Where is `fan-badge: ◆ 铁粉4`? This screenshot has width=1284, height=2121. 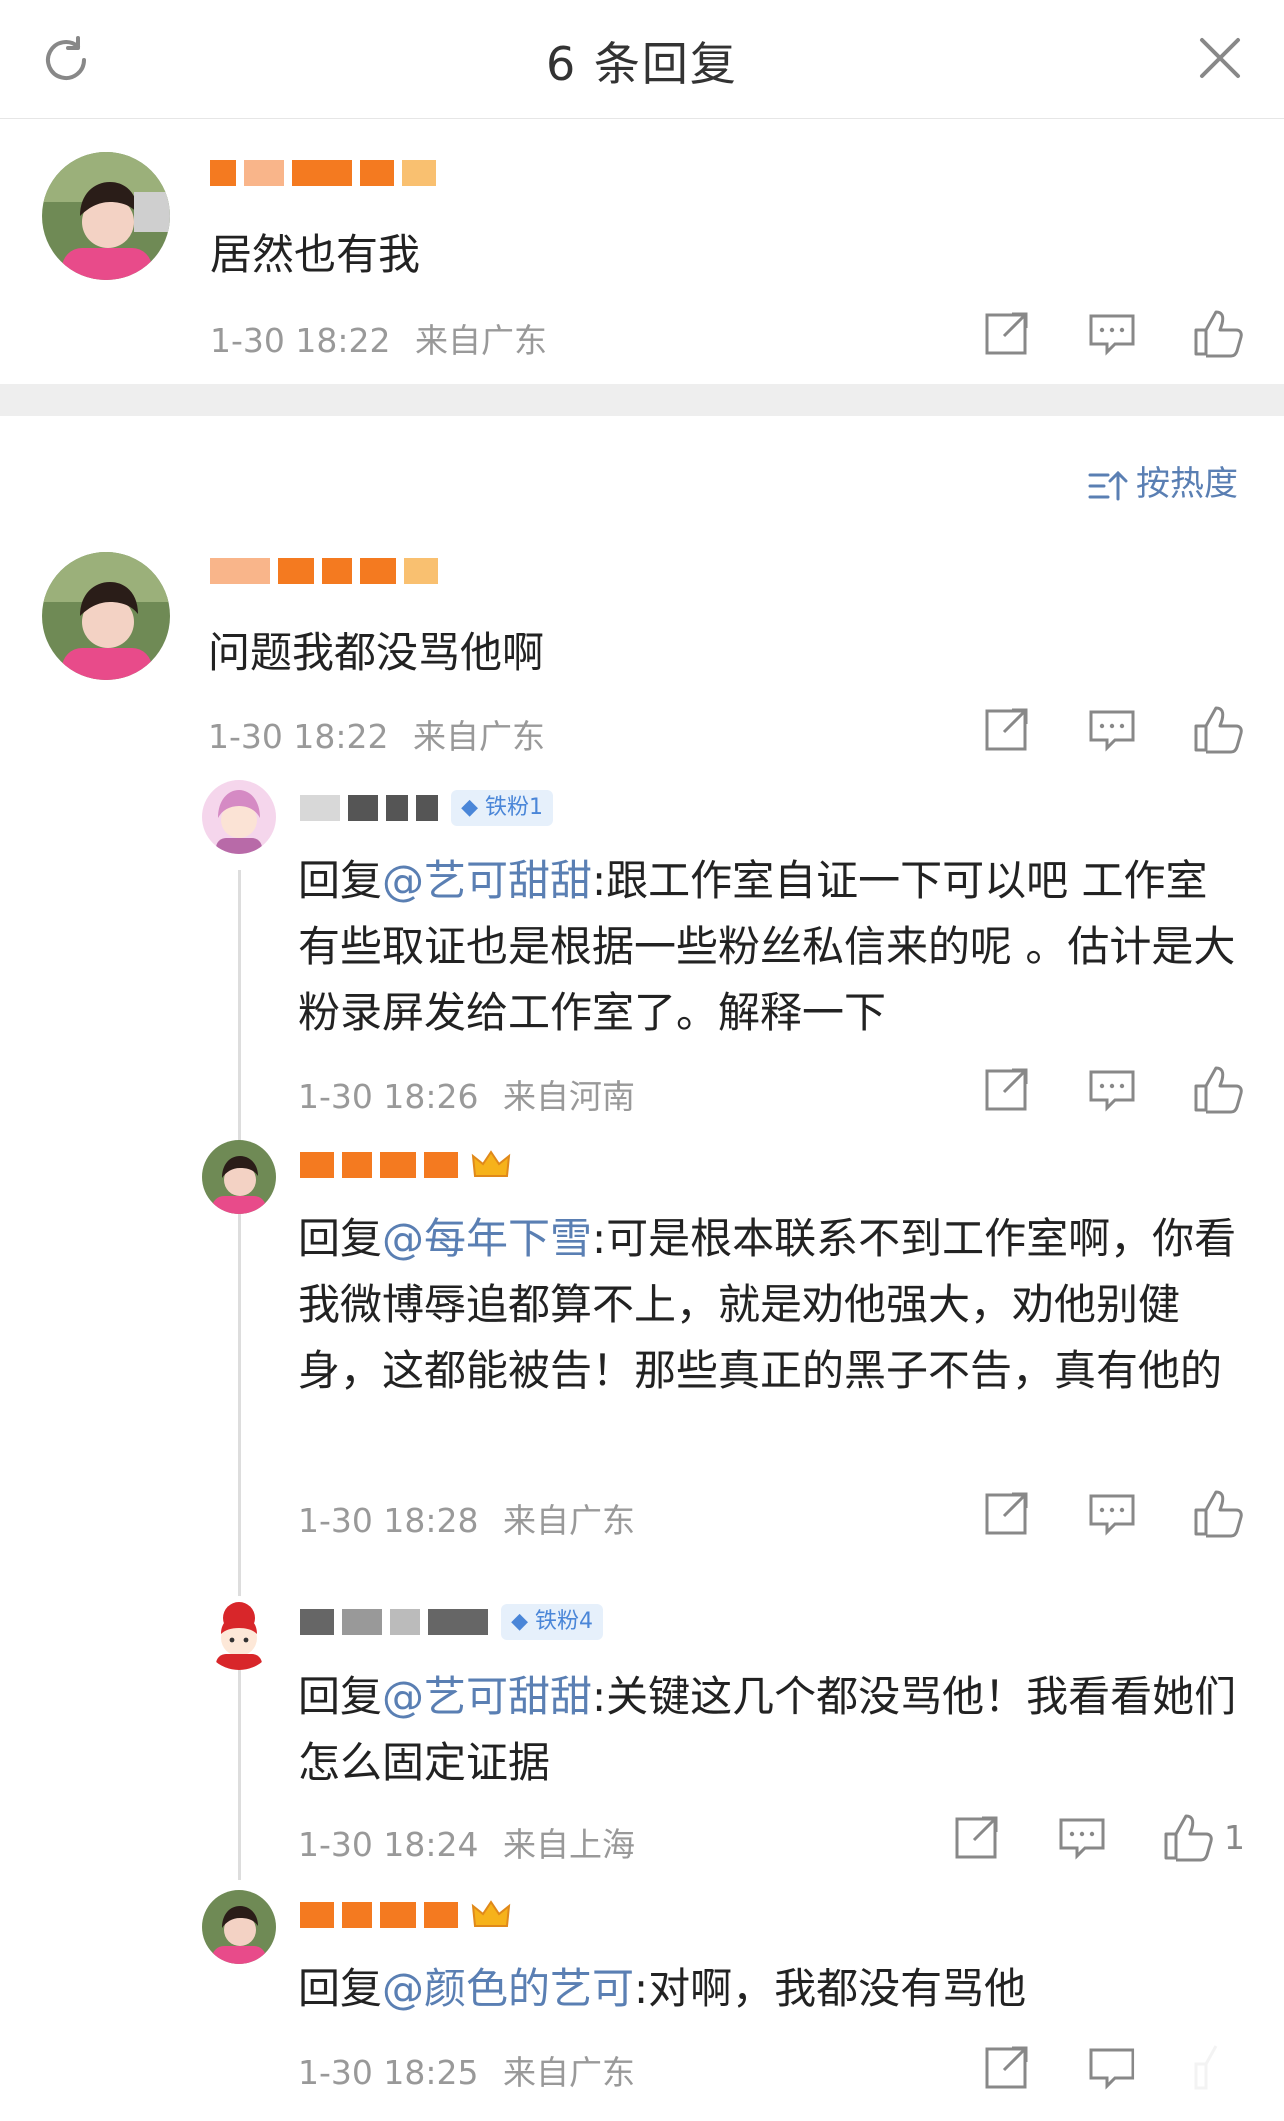 fan-badge: ◆ 铁粉4 is located at coordinates (552, 1622).